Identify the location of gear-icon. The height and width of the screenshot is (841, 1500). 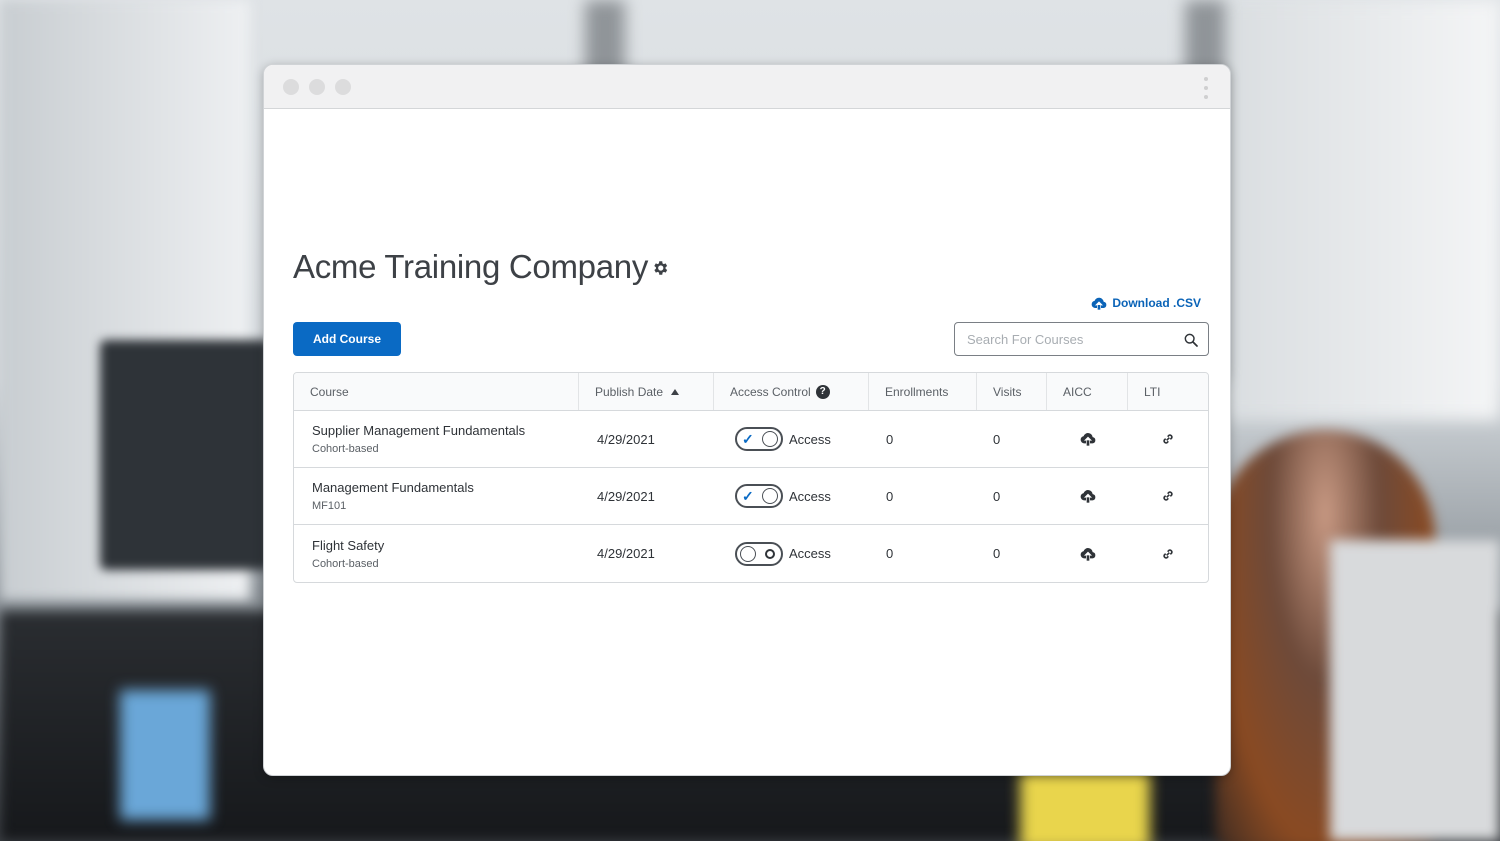
(660, 268).